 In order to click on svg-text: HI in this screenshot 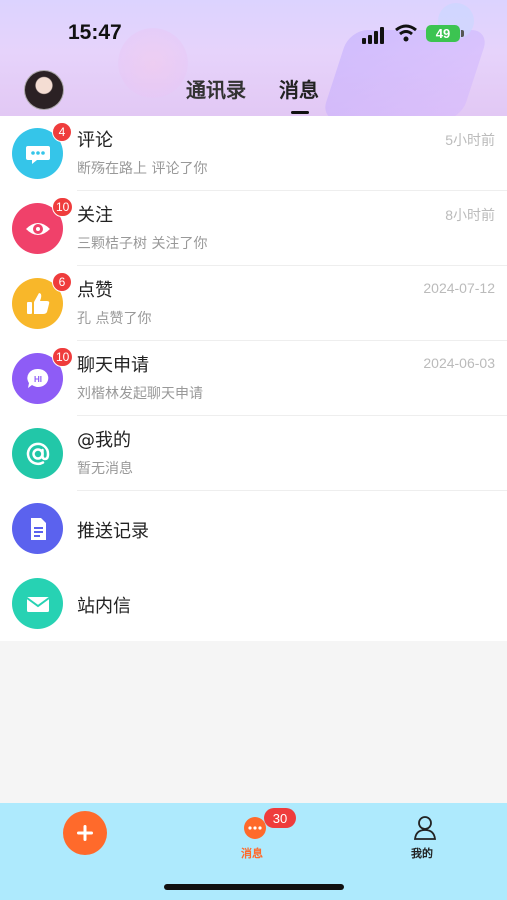, I will do `click(38, 379)`.